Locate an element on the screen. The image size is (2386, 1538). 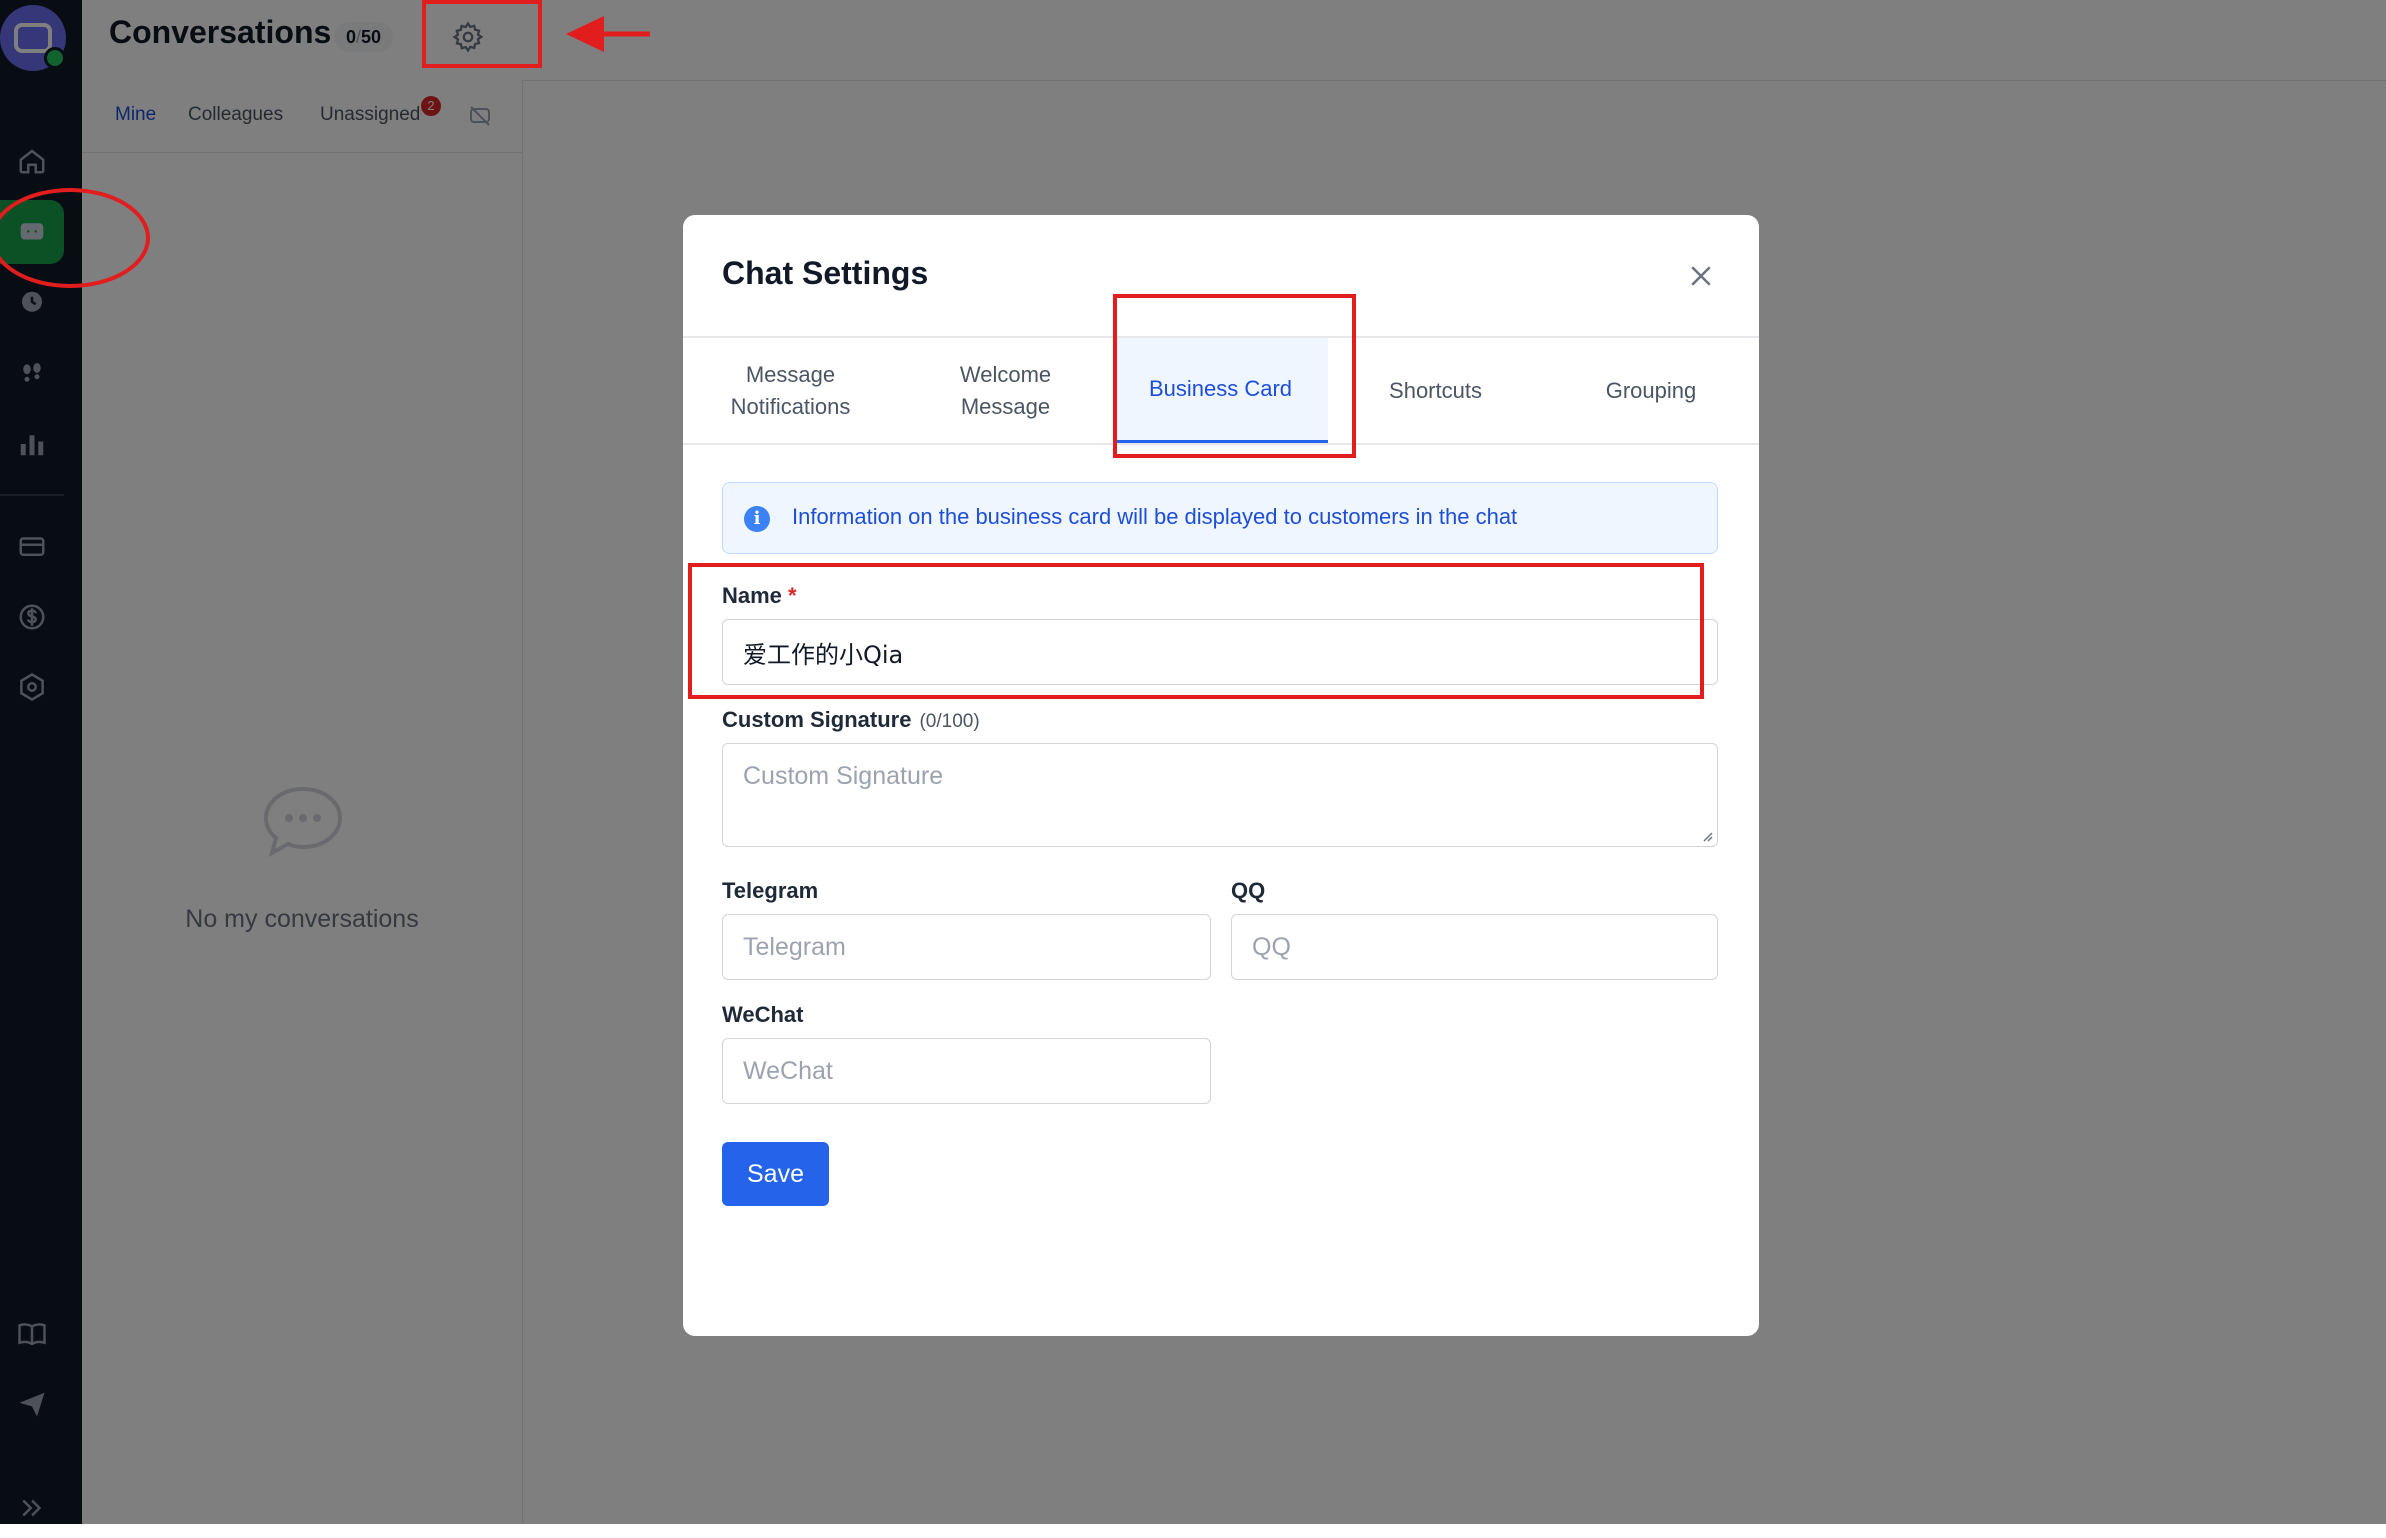
signature-char-count: (0/100) is located at coordinates (949, 721).